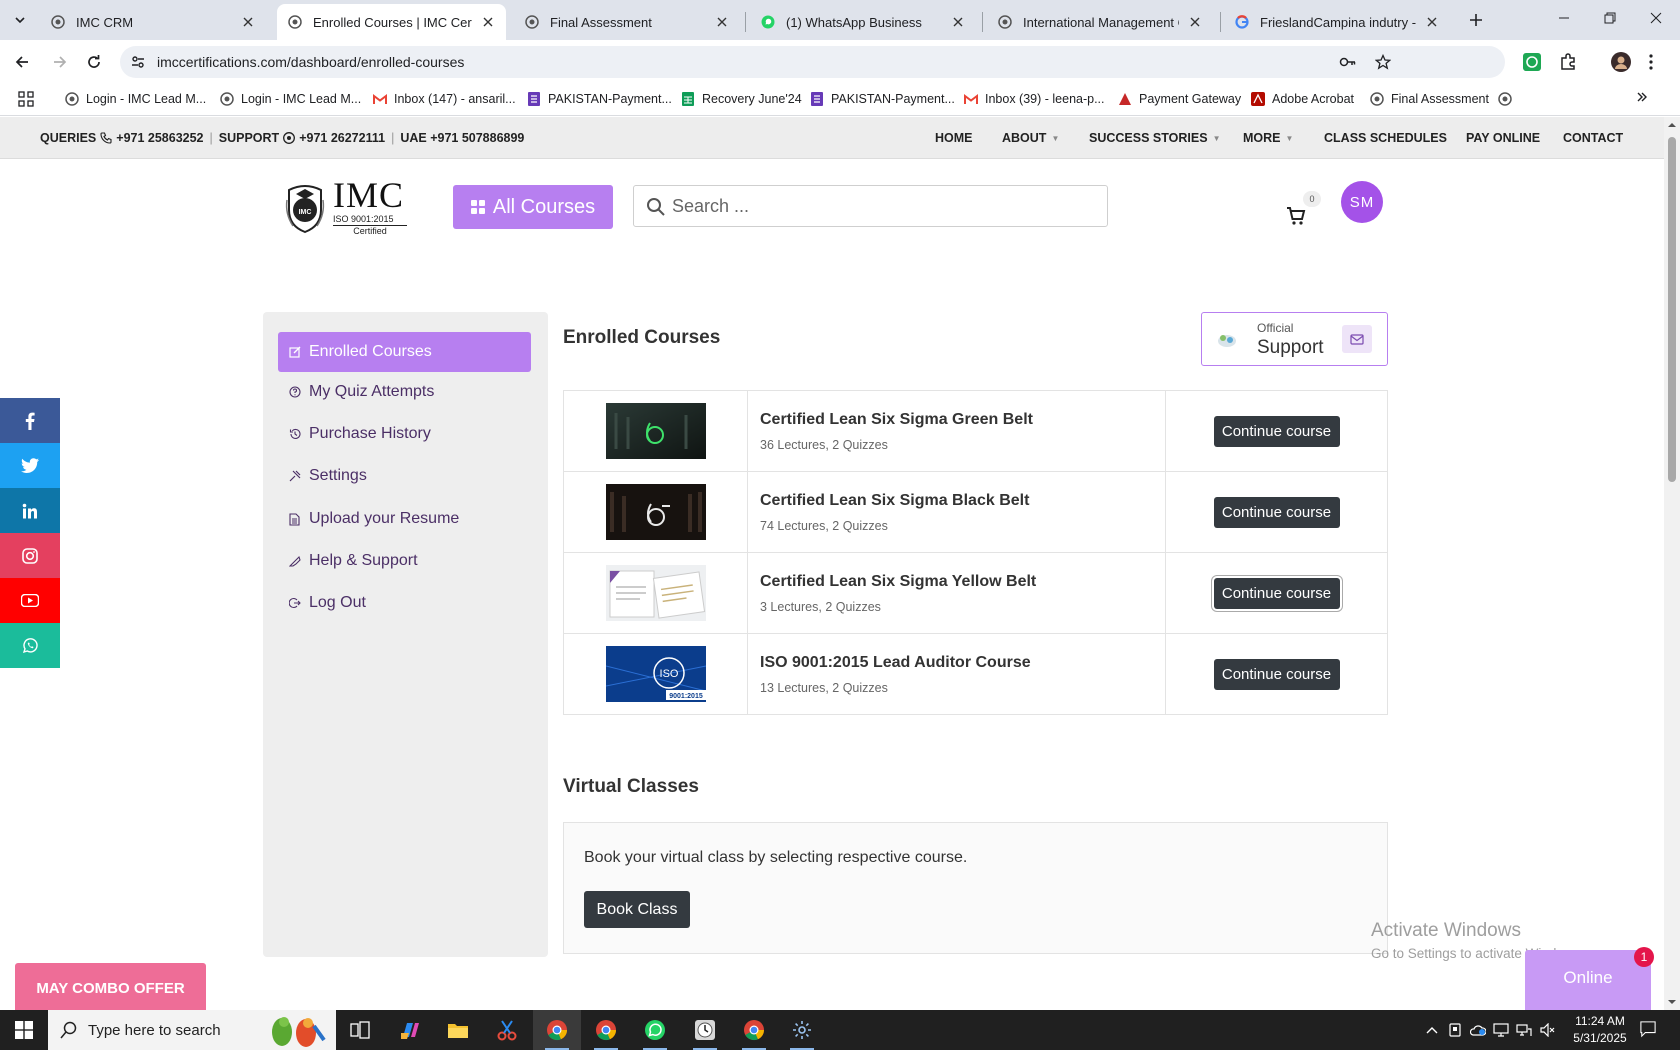 The height and width of the screenshot is (1050, 1680). Describe the element at coordinates (30, 555) in the screenshot. I see `instagram-share-button` at that location.